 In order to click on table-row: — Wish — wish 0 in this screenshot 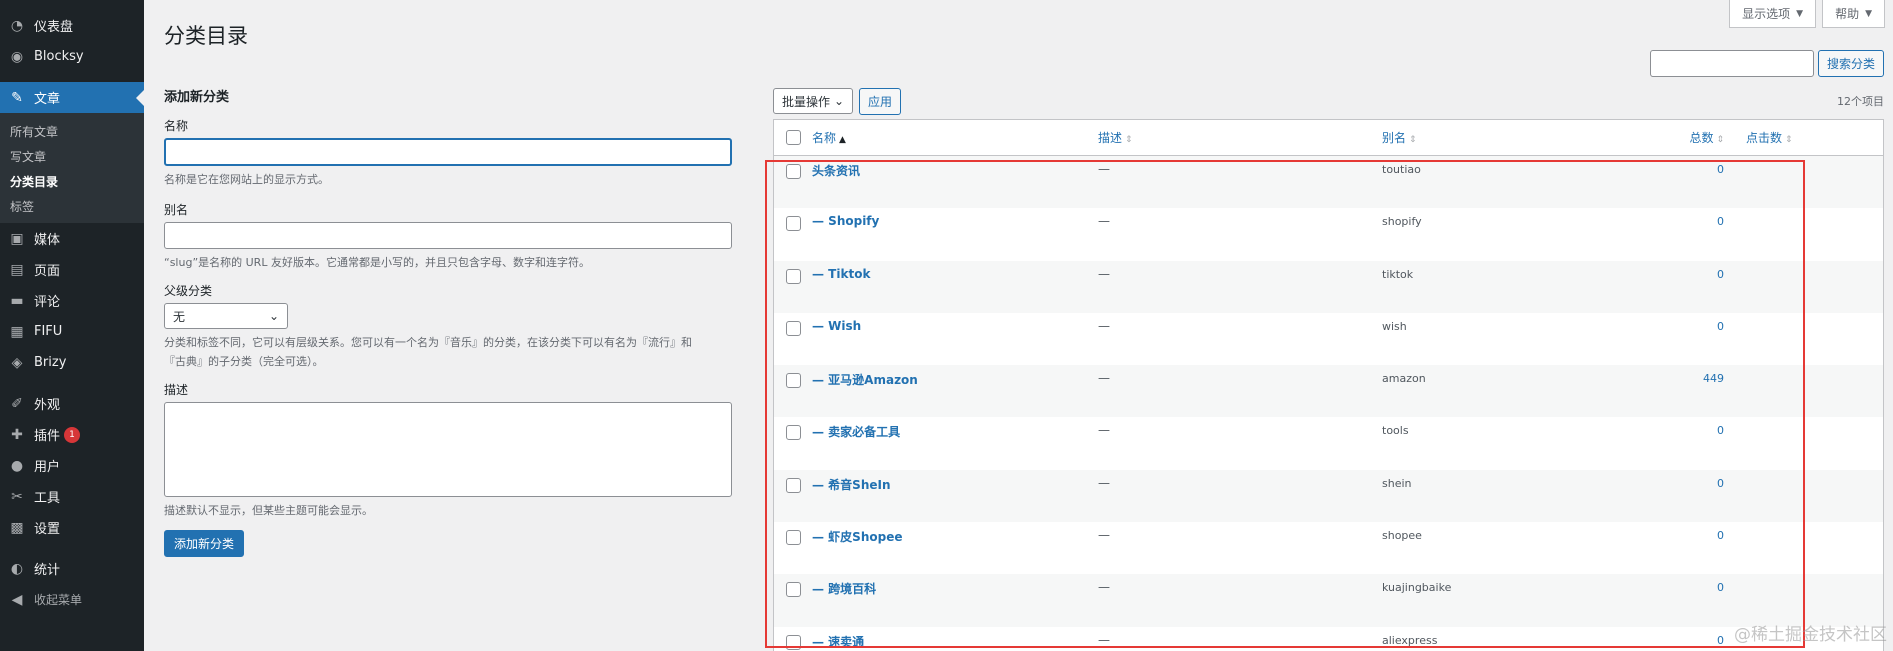, I will do `click(1328, 339)`.